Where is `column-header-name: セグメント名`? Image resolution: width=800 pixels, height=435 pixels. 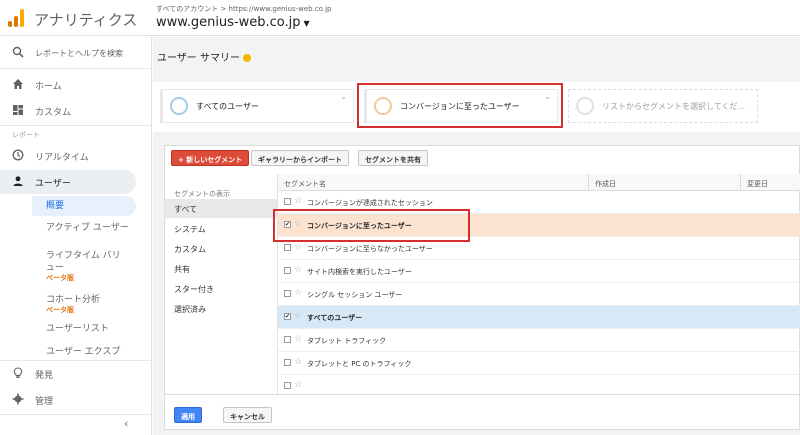
column-header-name: セグメント名 is located at coordinates (433, 182).